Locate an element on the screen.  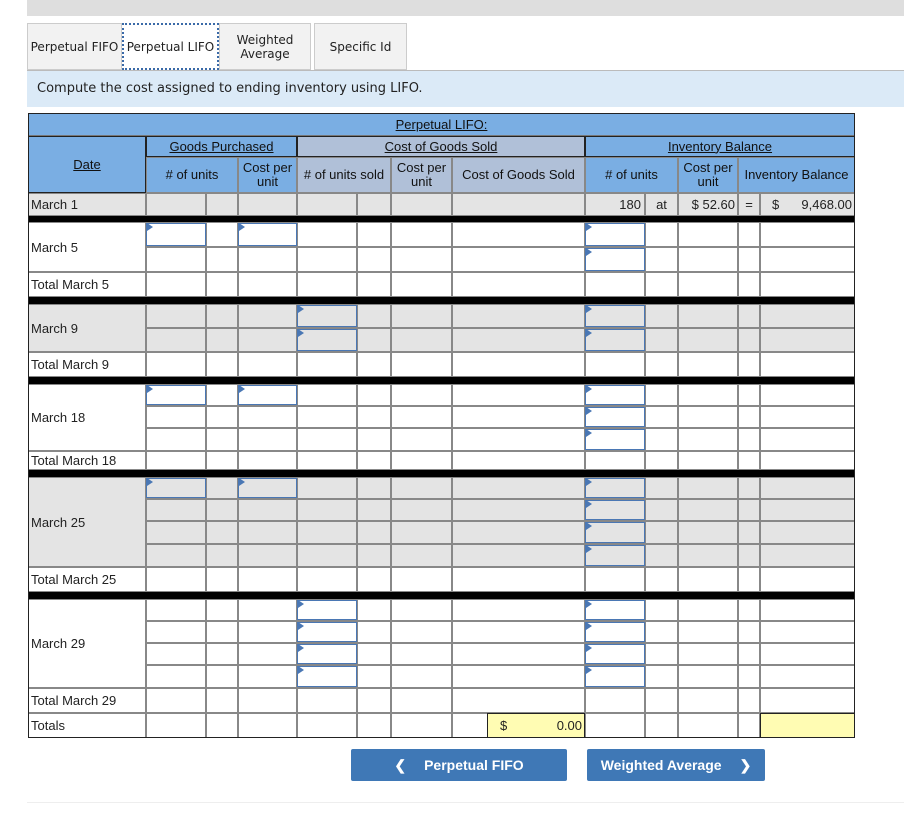
next-weighted-average-button: Weighted Average ❯ is located at coordinates (676, 765).